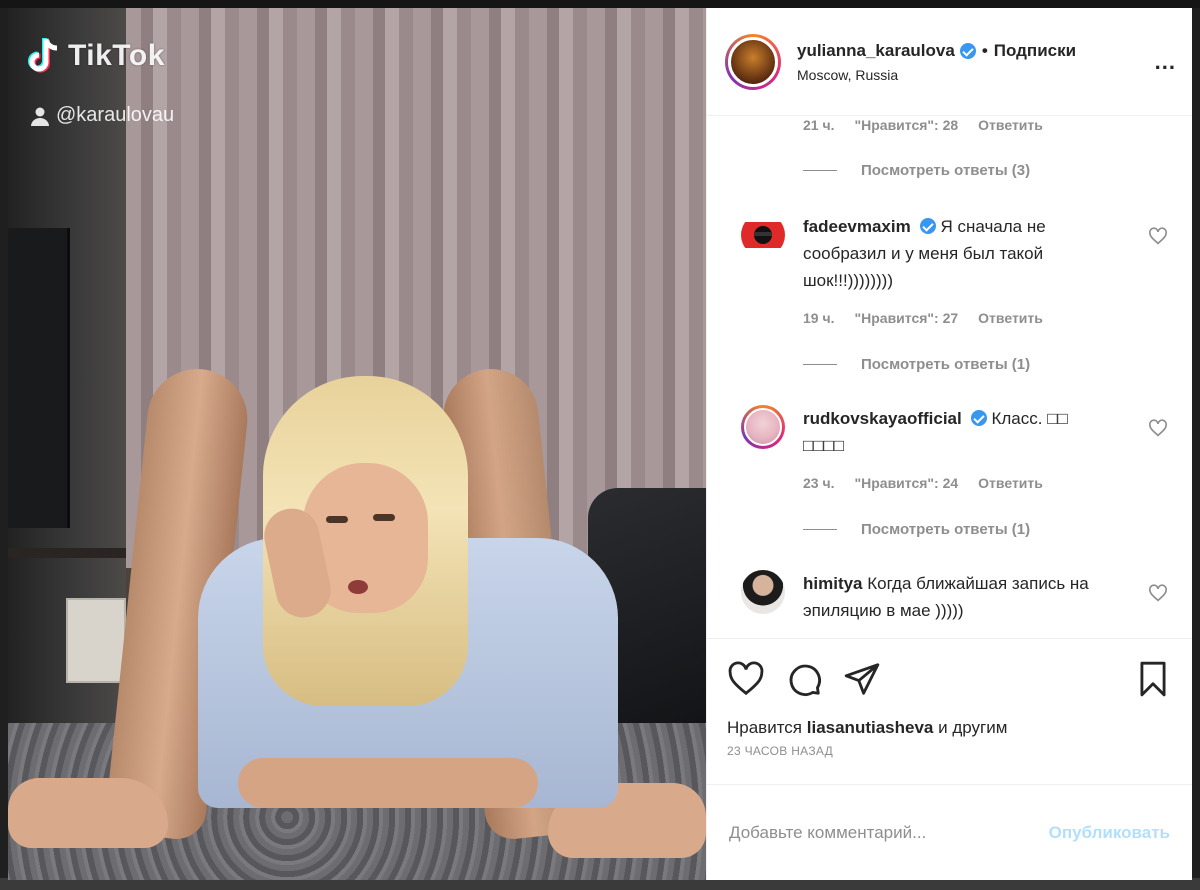  Describe the element at coordinates (833, 583) in the screenshot. I see `commenter-username: himitya` at that location.